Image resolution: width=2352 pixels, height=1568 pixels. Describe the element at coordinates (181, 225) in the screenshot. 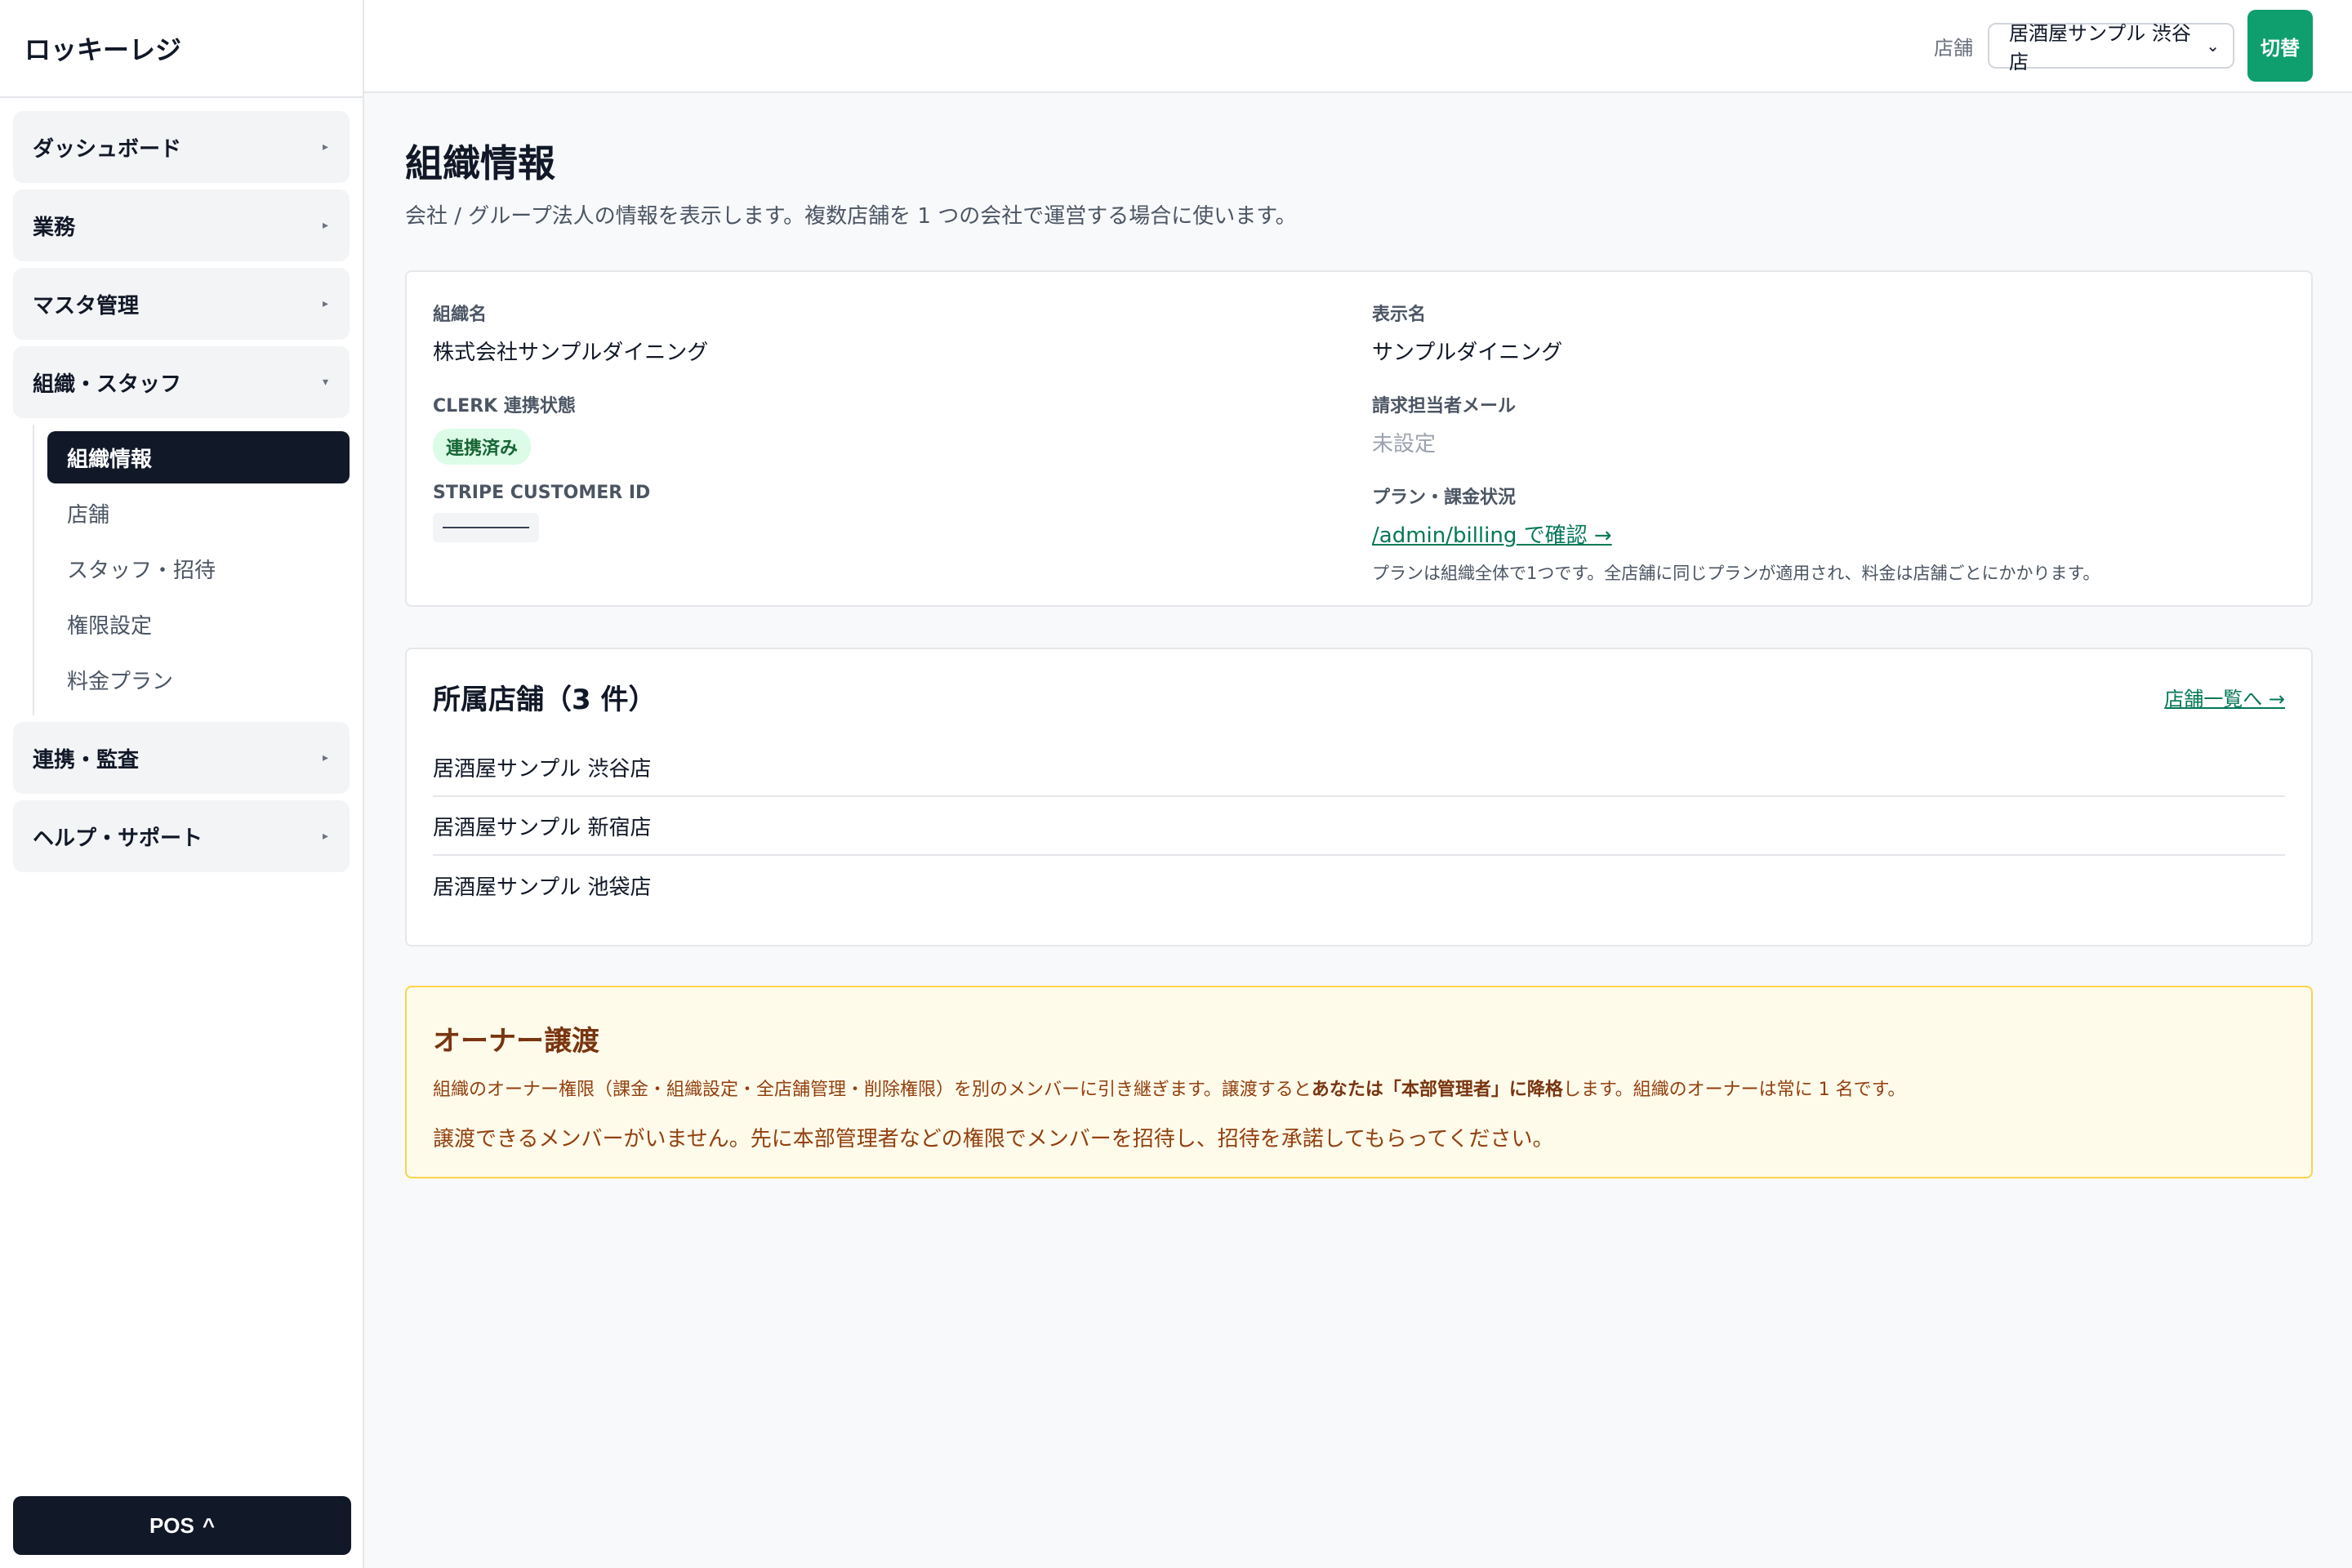

I see `sidebar-group-operations: 業務 ▸` at that location.